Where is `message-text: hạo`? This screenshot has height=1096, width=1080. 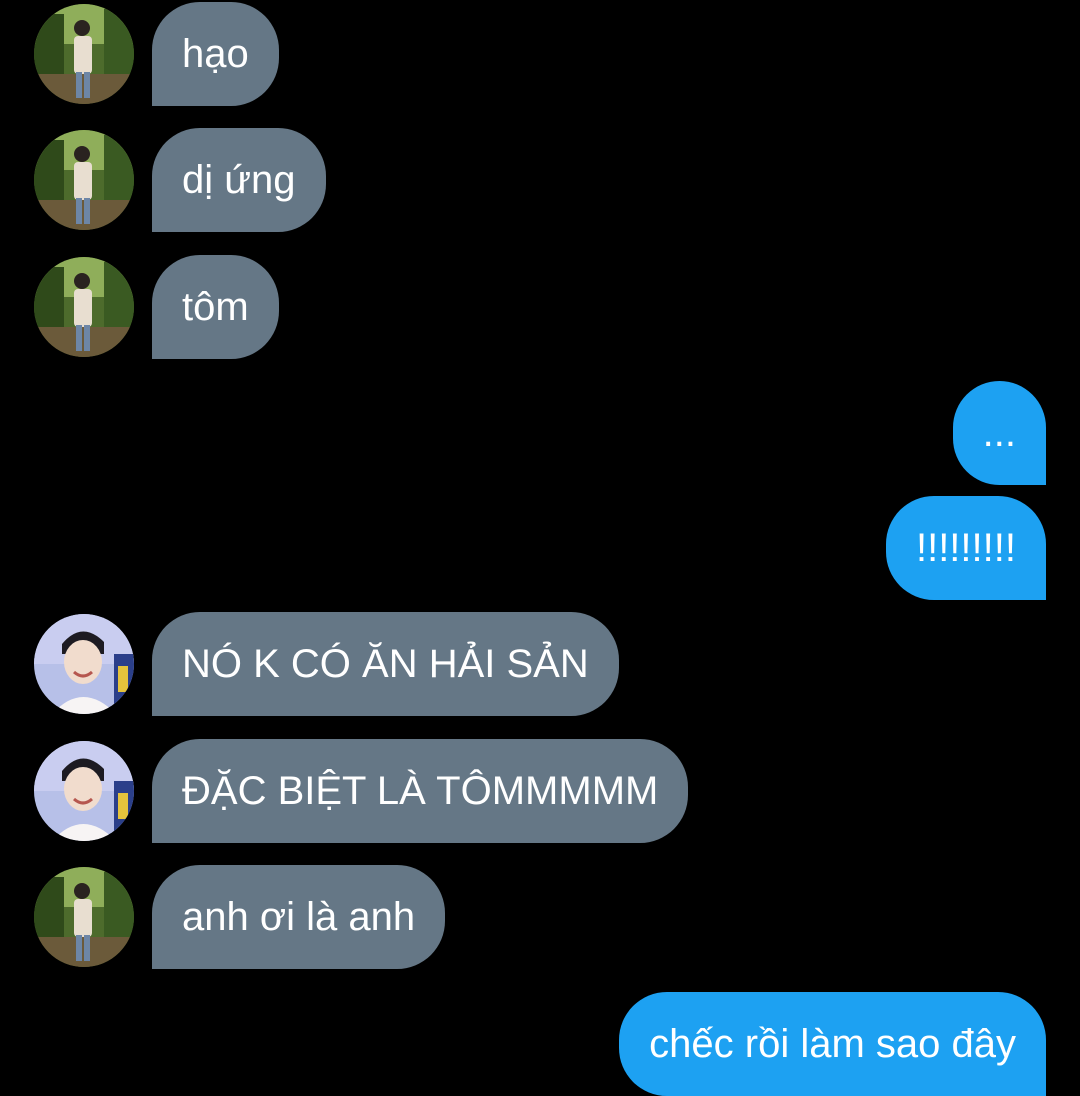 message-text: hạo is located at coordinates (215, 54).